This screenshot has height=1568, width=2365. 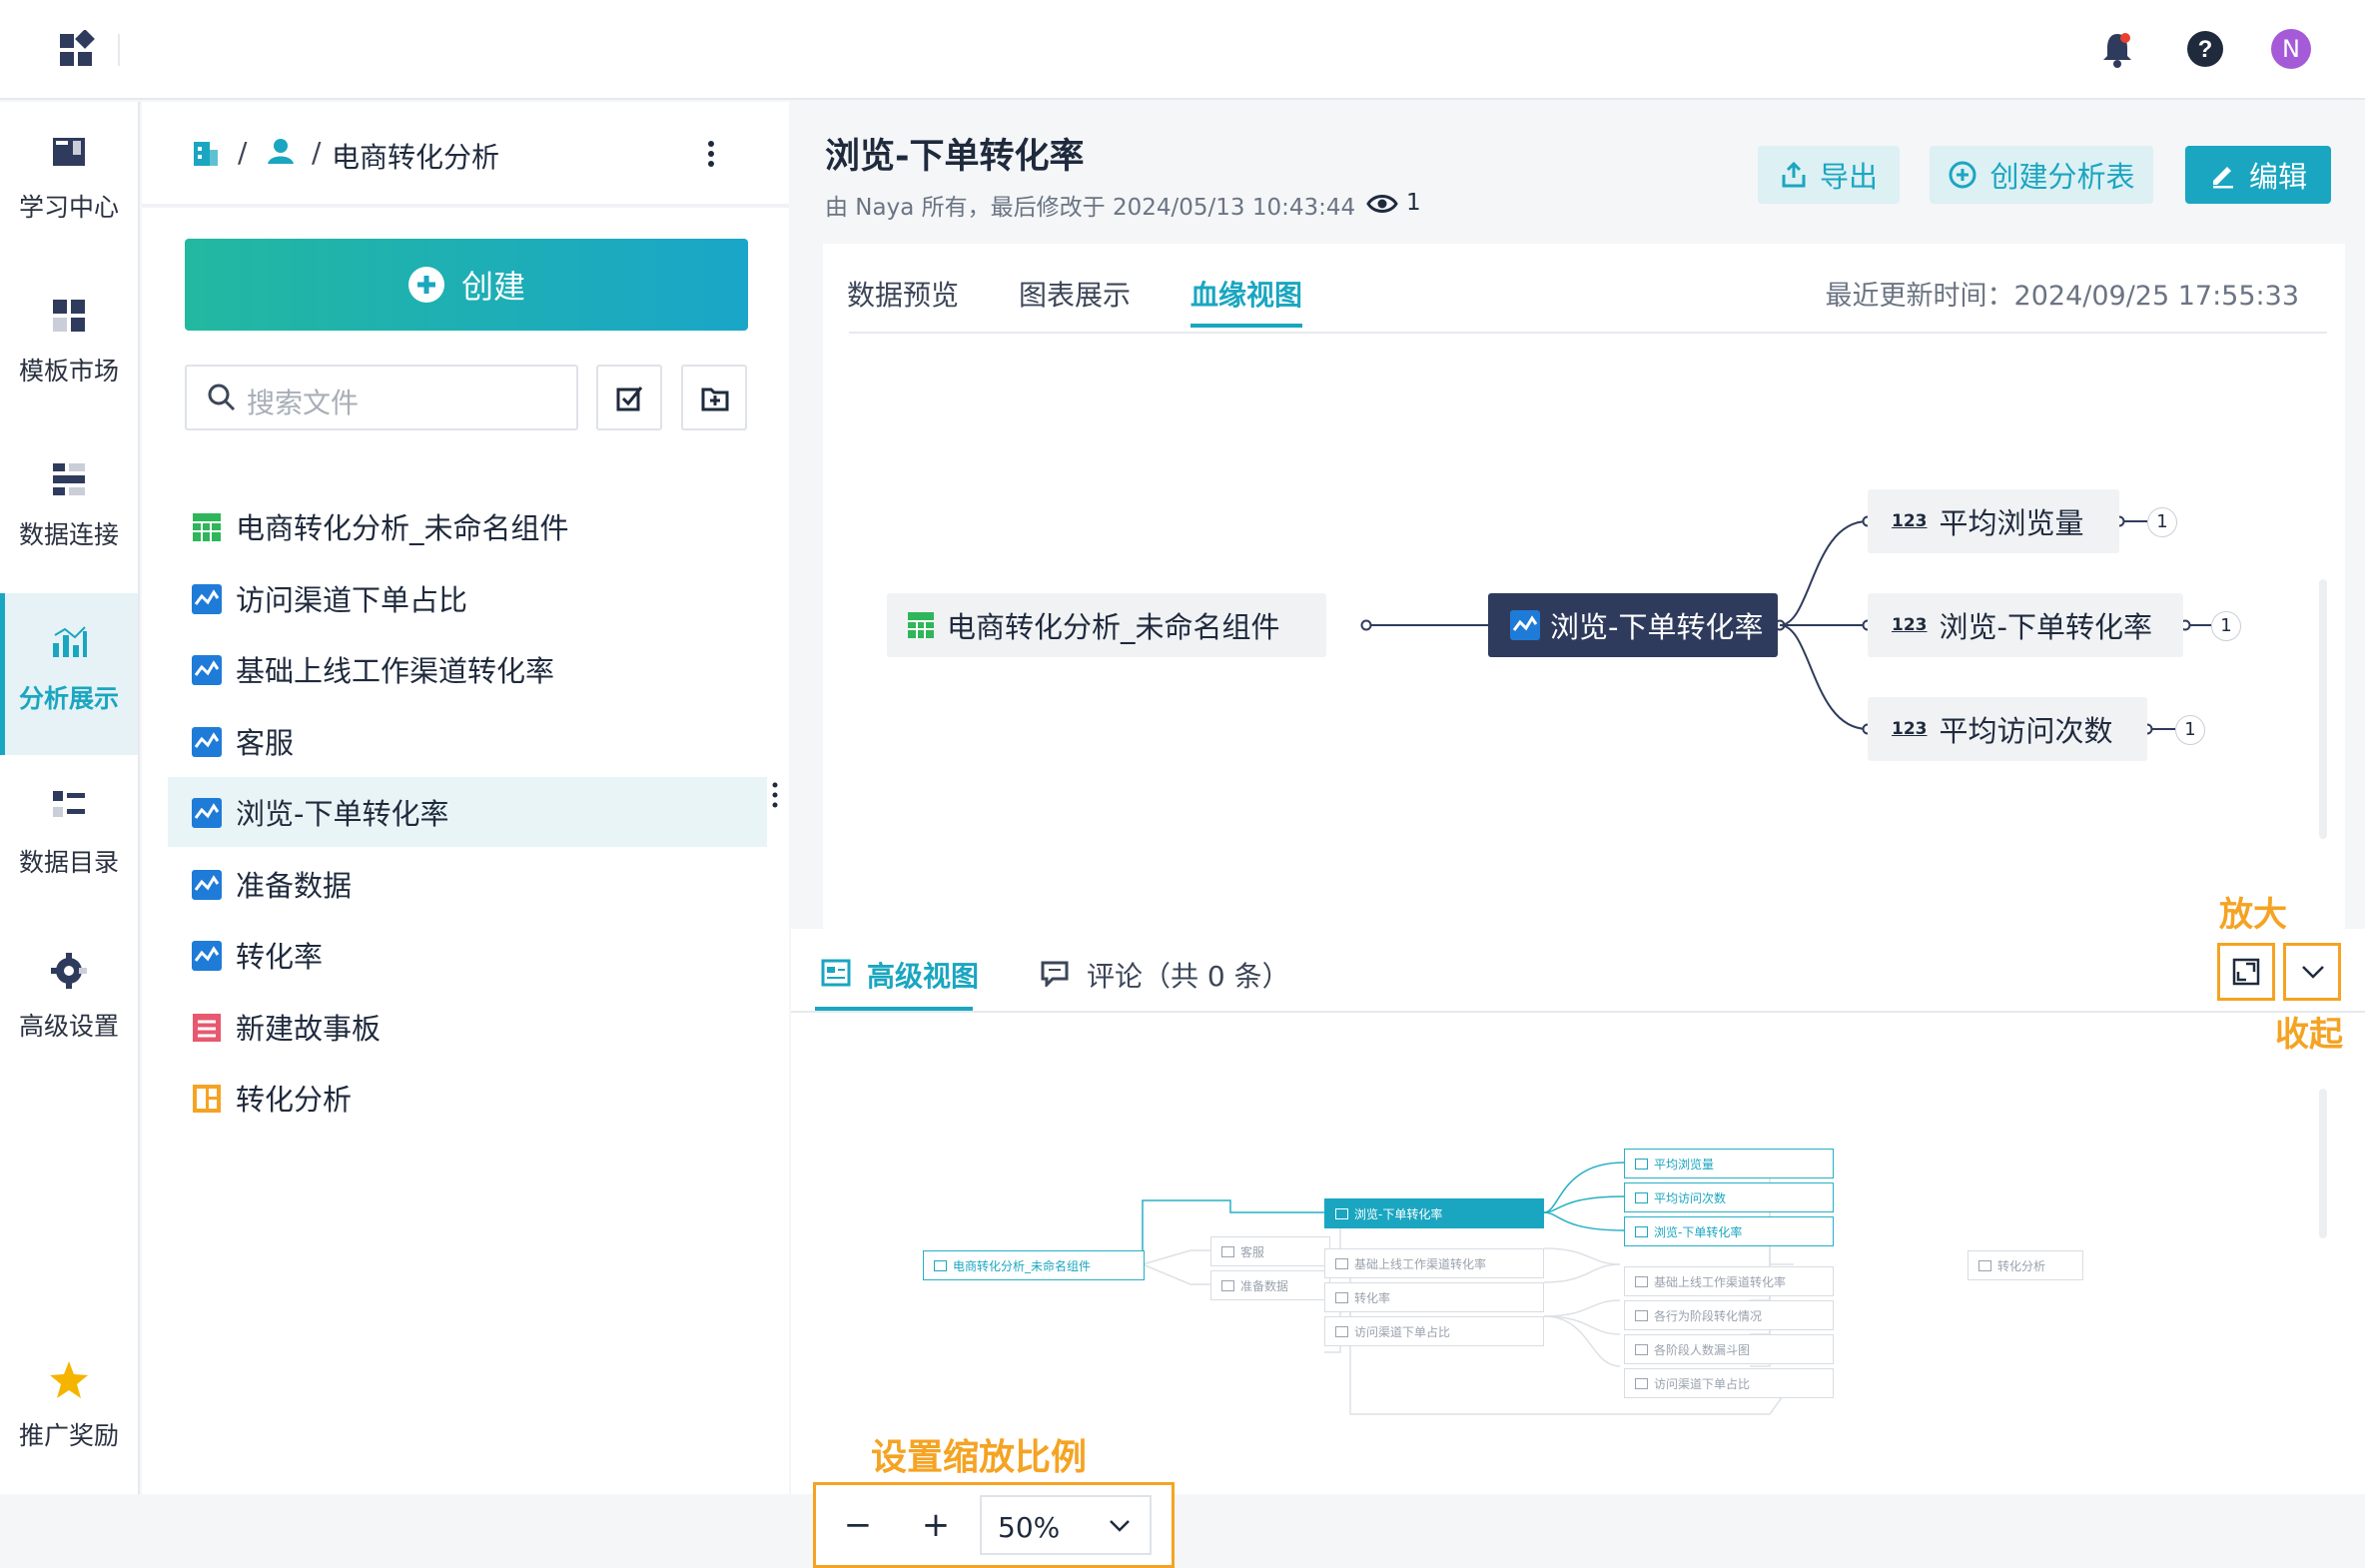 What do you see at coordinates (381, 397) in the screenshot?
I see `search-input: 搜索文件` at bounding box center [381, 397].